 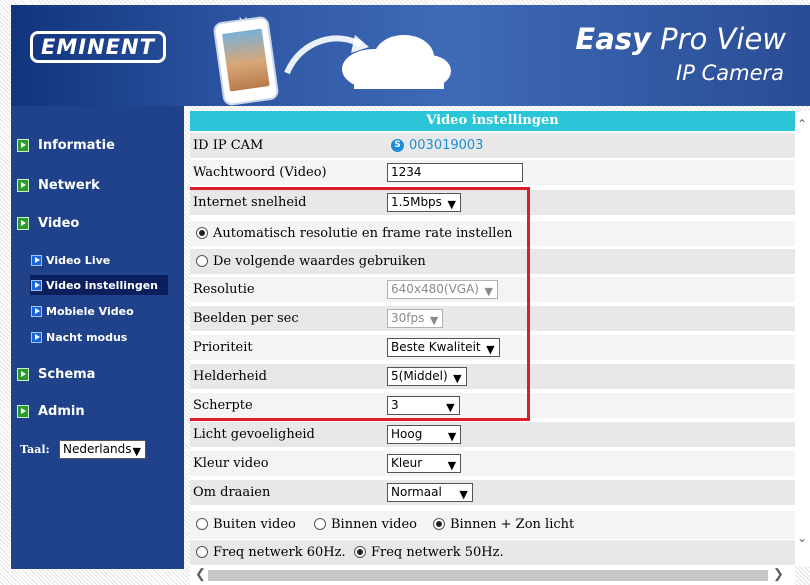 What do you see at coordinates (76, 145) in the screenshot?
I see `sidebar-item-label: Informatie` at bounding box center [76, 145].